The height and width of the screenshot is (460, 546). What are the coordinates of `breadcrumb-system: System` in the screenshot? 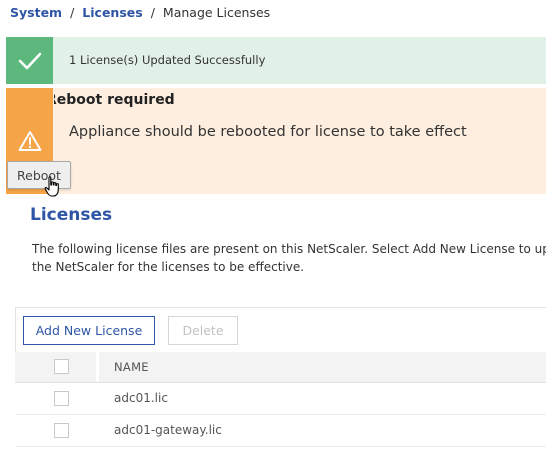 It's located at (36, 12).